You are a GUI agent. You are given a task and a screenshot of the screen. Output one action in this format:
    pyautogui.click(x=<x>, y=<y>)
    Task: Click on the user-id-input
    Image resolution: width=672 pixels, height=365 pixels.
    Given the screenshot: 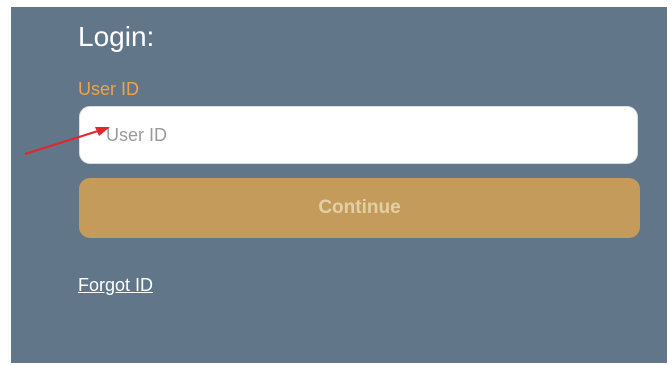 What is the action you would take?
    pyautogui.click(x=358, y=135)
    